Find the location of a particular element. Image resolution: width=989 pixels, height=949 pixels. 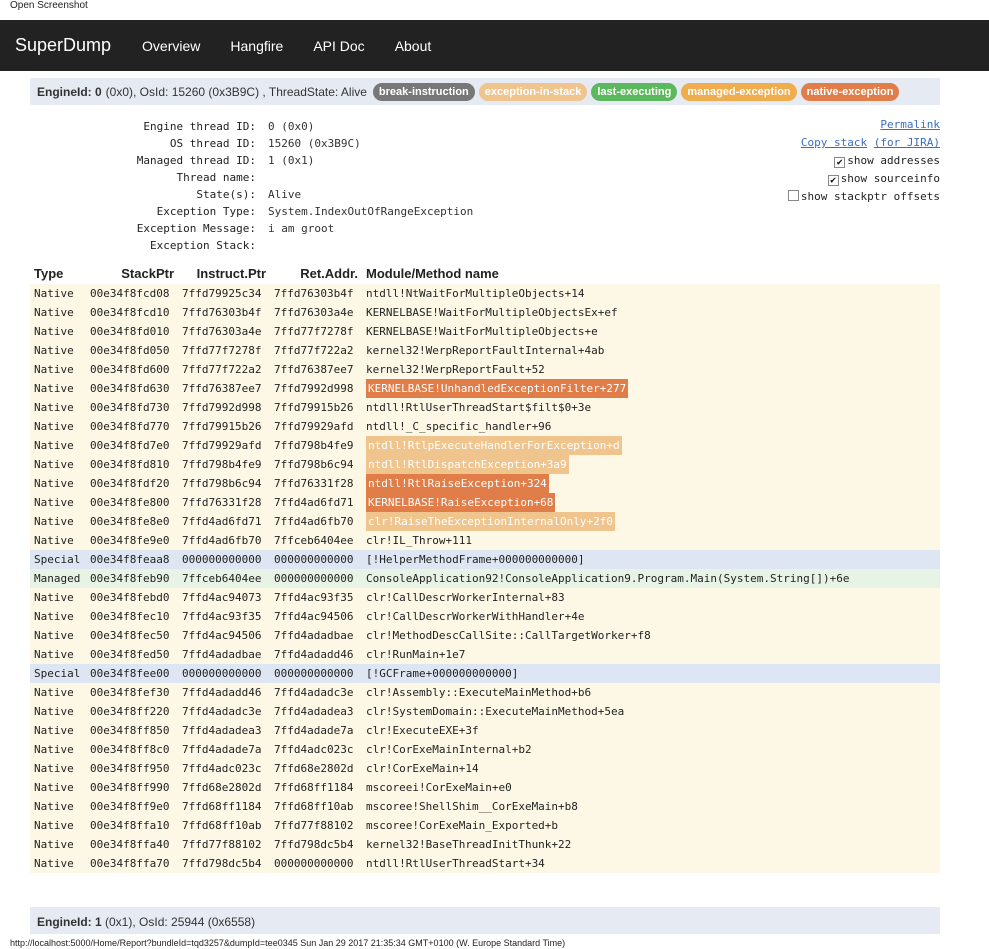

property-row: Engine thread ID: 0 (0x0) is located at coordinates (251, 126).